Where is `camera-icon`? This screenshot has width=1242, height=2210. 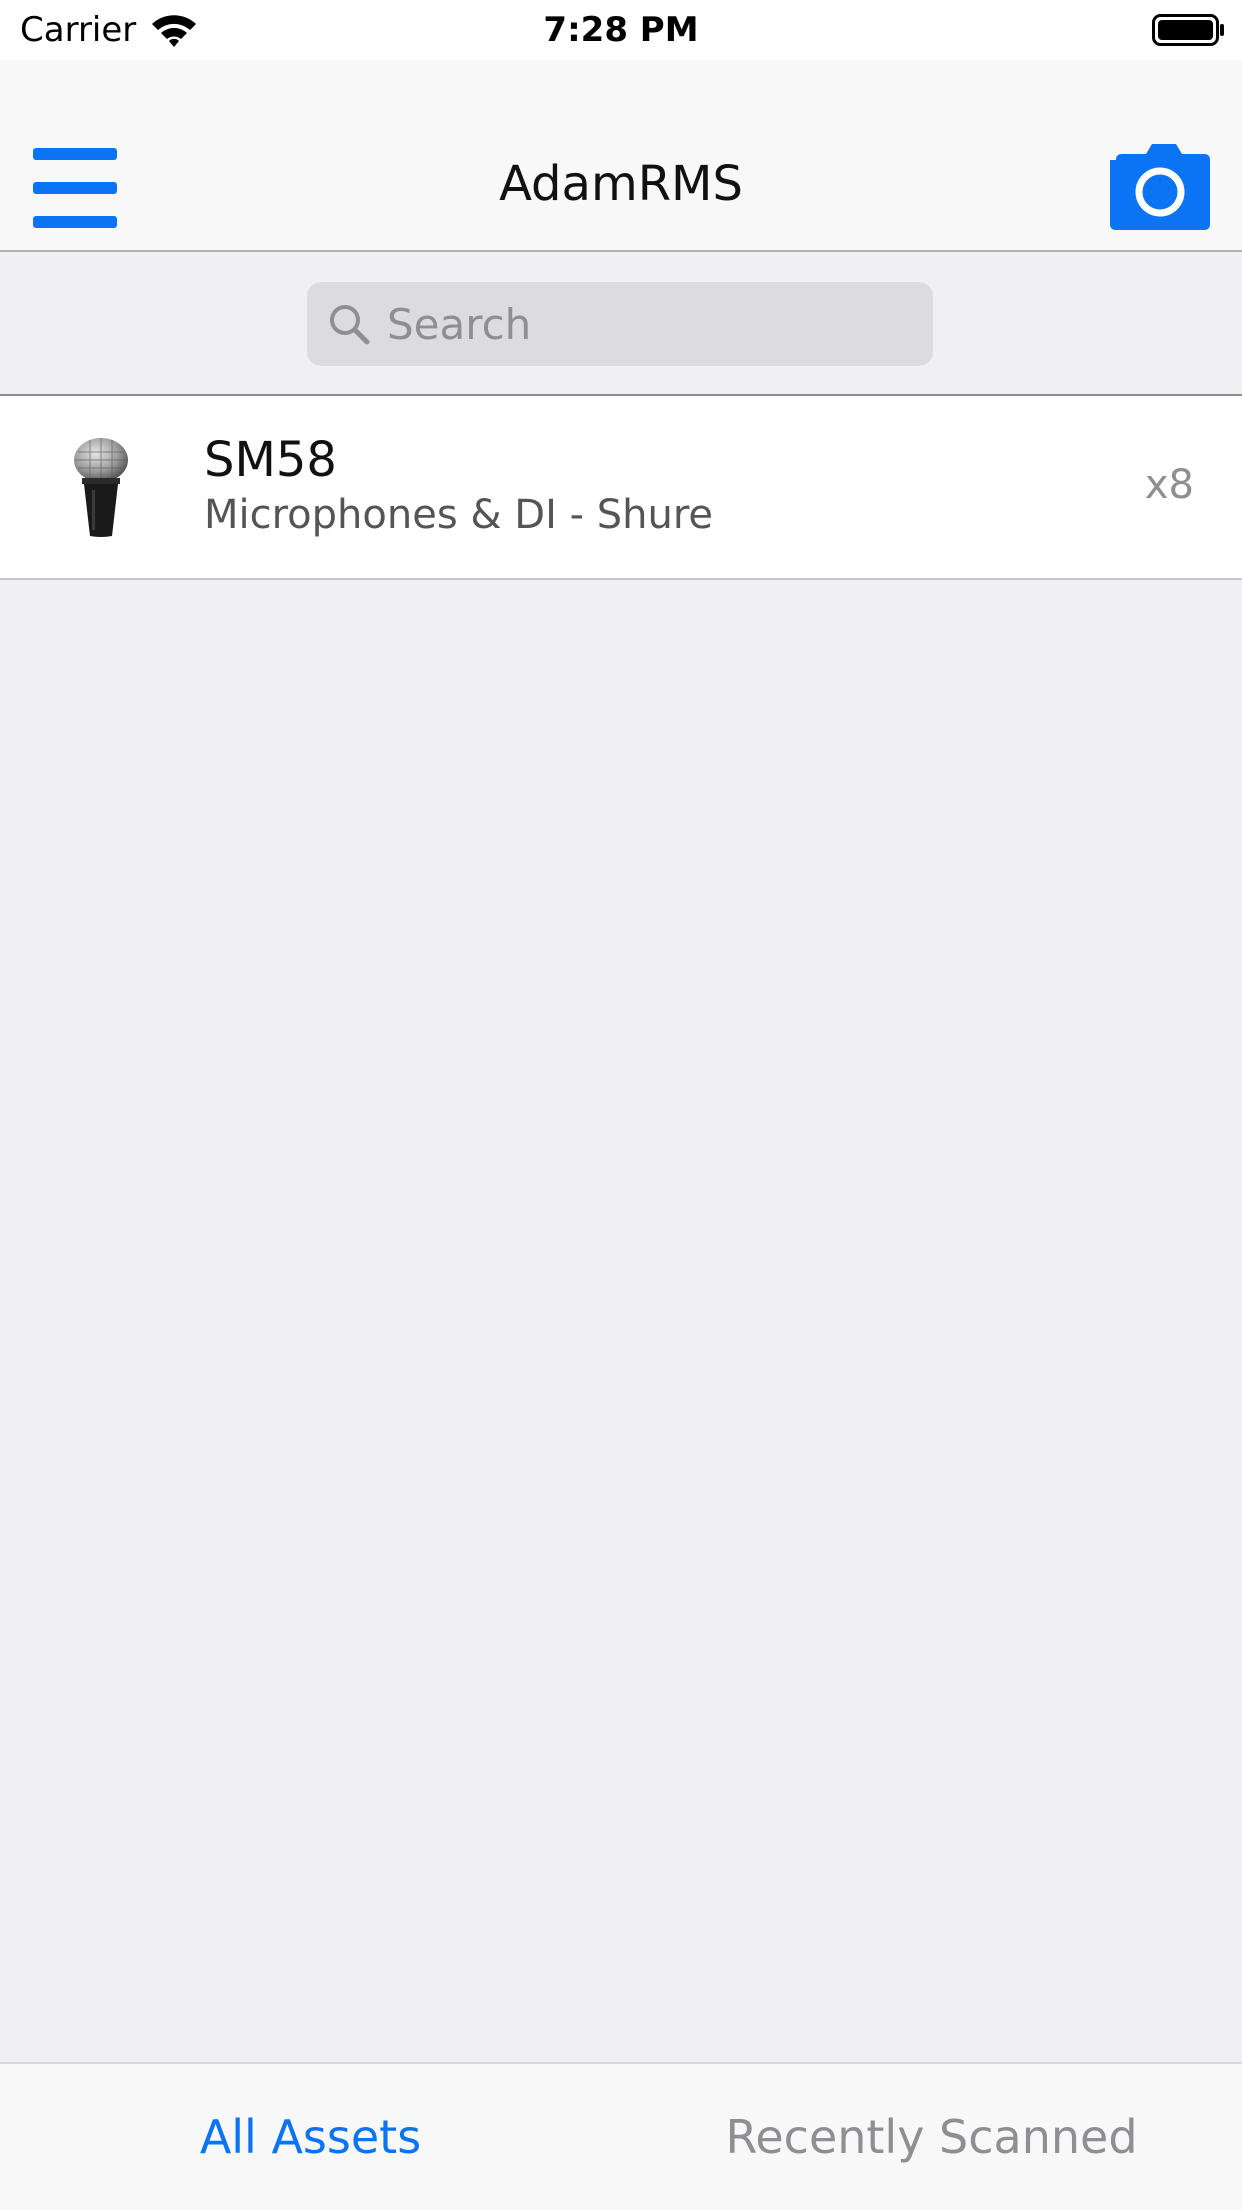
camera-icon is located at coordinates (1160, 187).